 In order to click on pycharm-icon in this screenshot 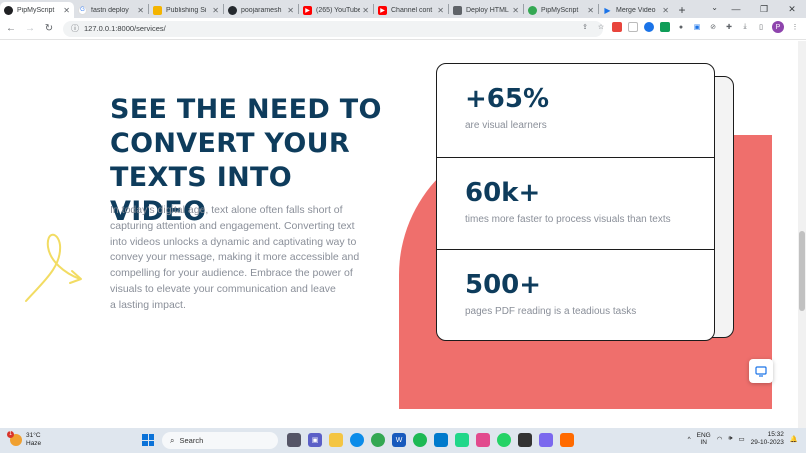, I will do `click(462, 440)`.